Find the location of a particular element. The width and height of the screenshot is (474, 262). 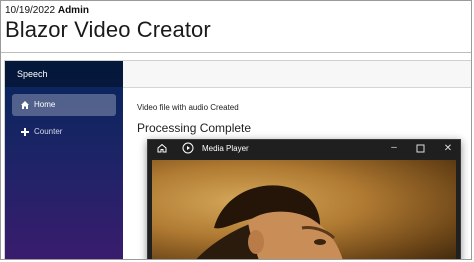

minimize-icon: – is located at coordinates (394, 149).